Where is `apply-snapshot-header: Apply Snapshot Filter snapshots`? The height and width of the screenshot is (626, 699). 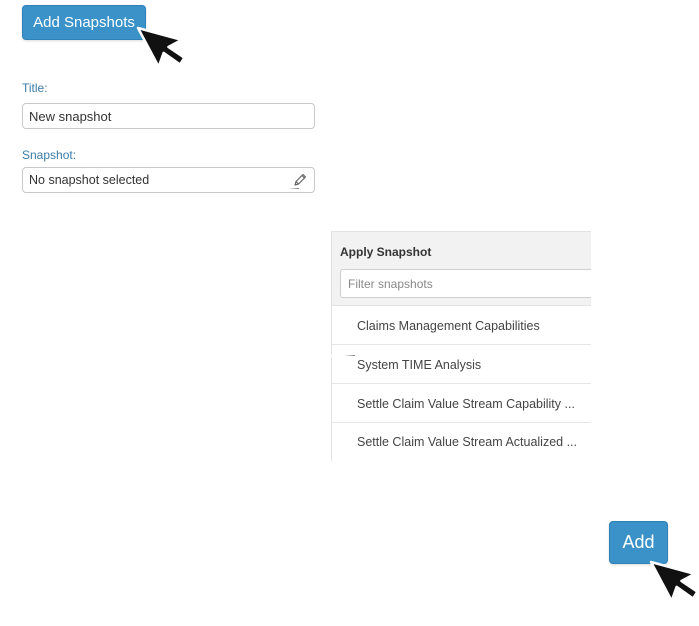
apply-snapshot-header: Apply Snapshot Filter snapshots is located at coordinates (461, 268).